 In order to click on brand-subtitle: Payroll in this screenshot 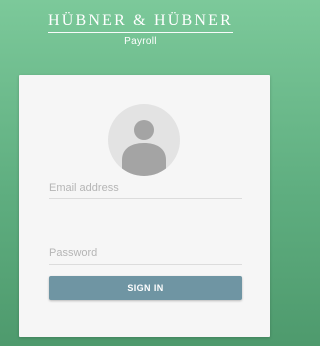, I will do `click(140, 41)`.